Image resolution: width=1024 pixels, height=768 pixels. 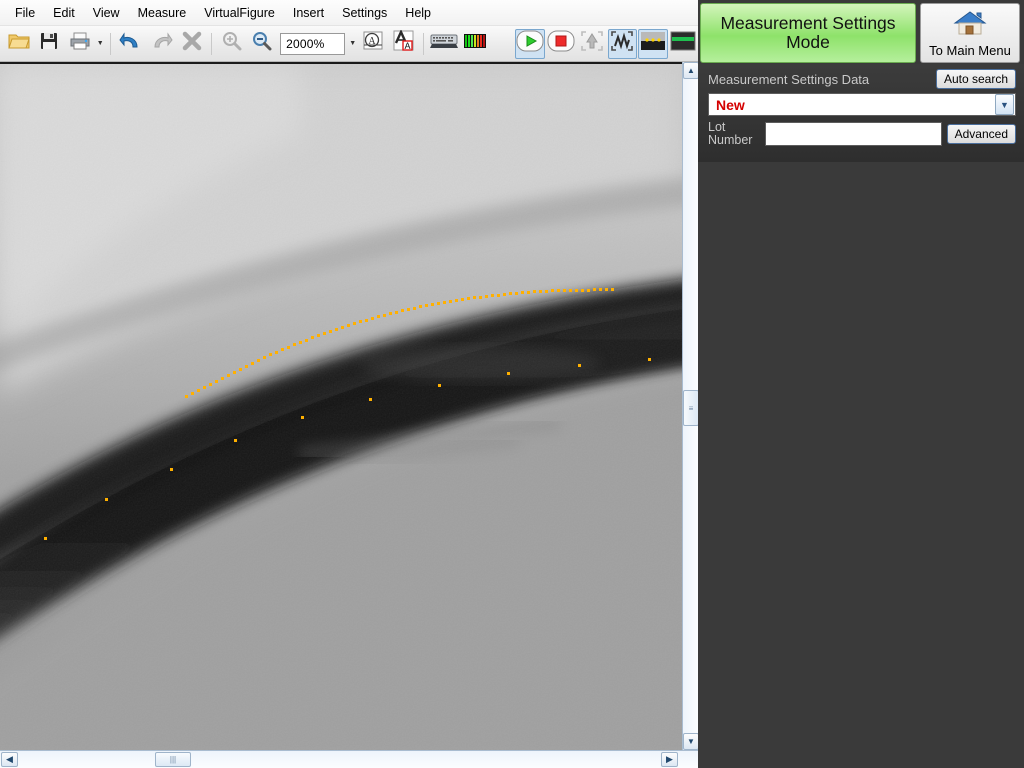 I want to click on menu-item-help: Help, so click(x=418, y=13).